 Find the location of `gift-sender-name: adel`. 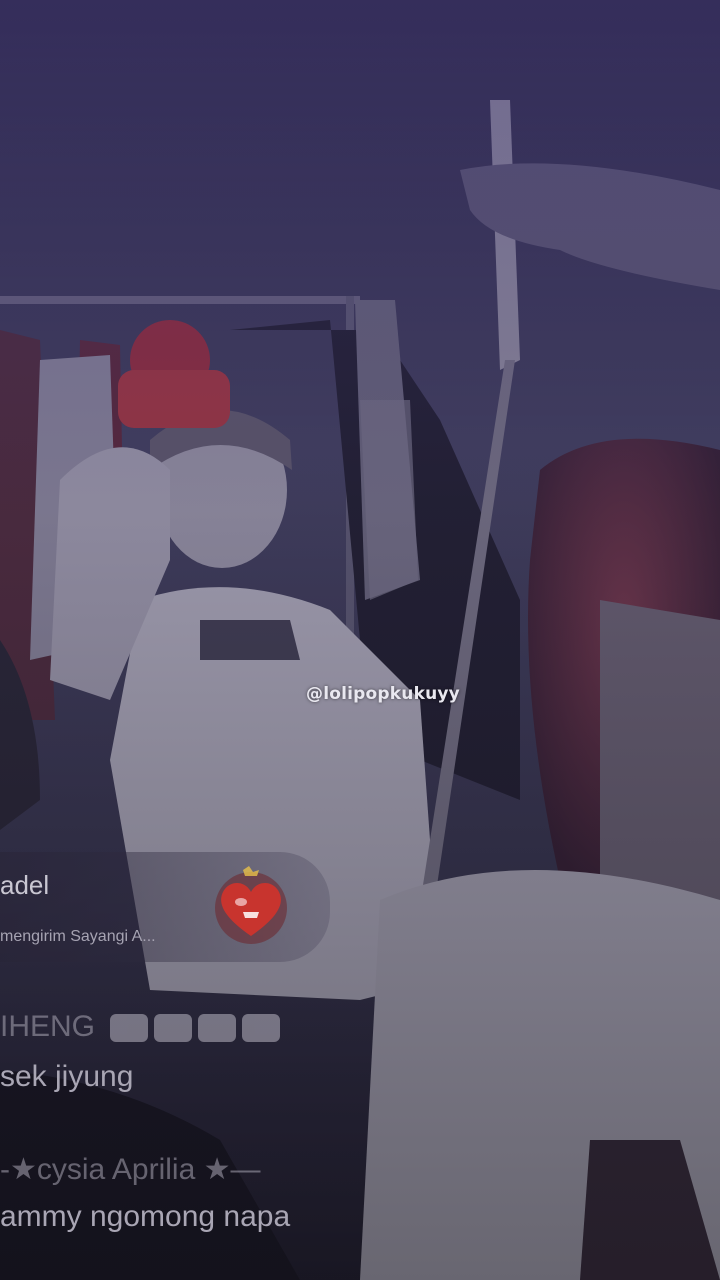

gift-sender-name: adel is located at coordinates (25, 885).